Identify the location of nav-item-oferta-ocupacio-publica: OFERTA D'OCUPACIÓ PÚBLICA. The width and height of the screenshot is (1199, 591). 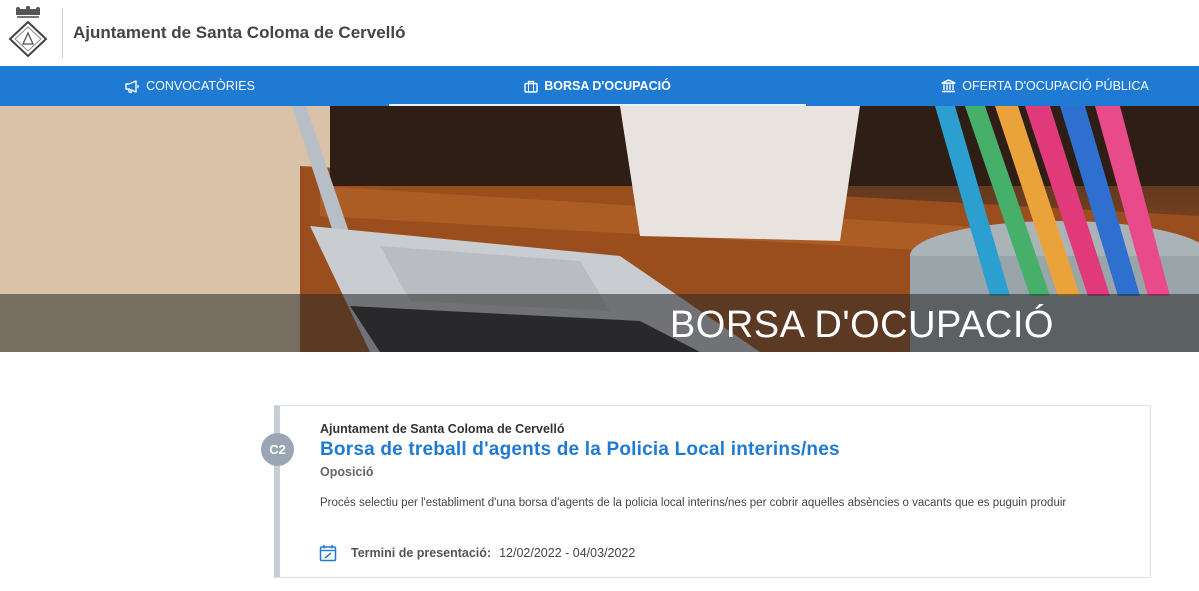
(1044, 86).